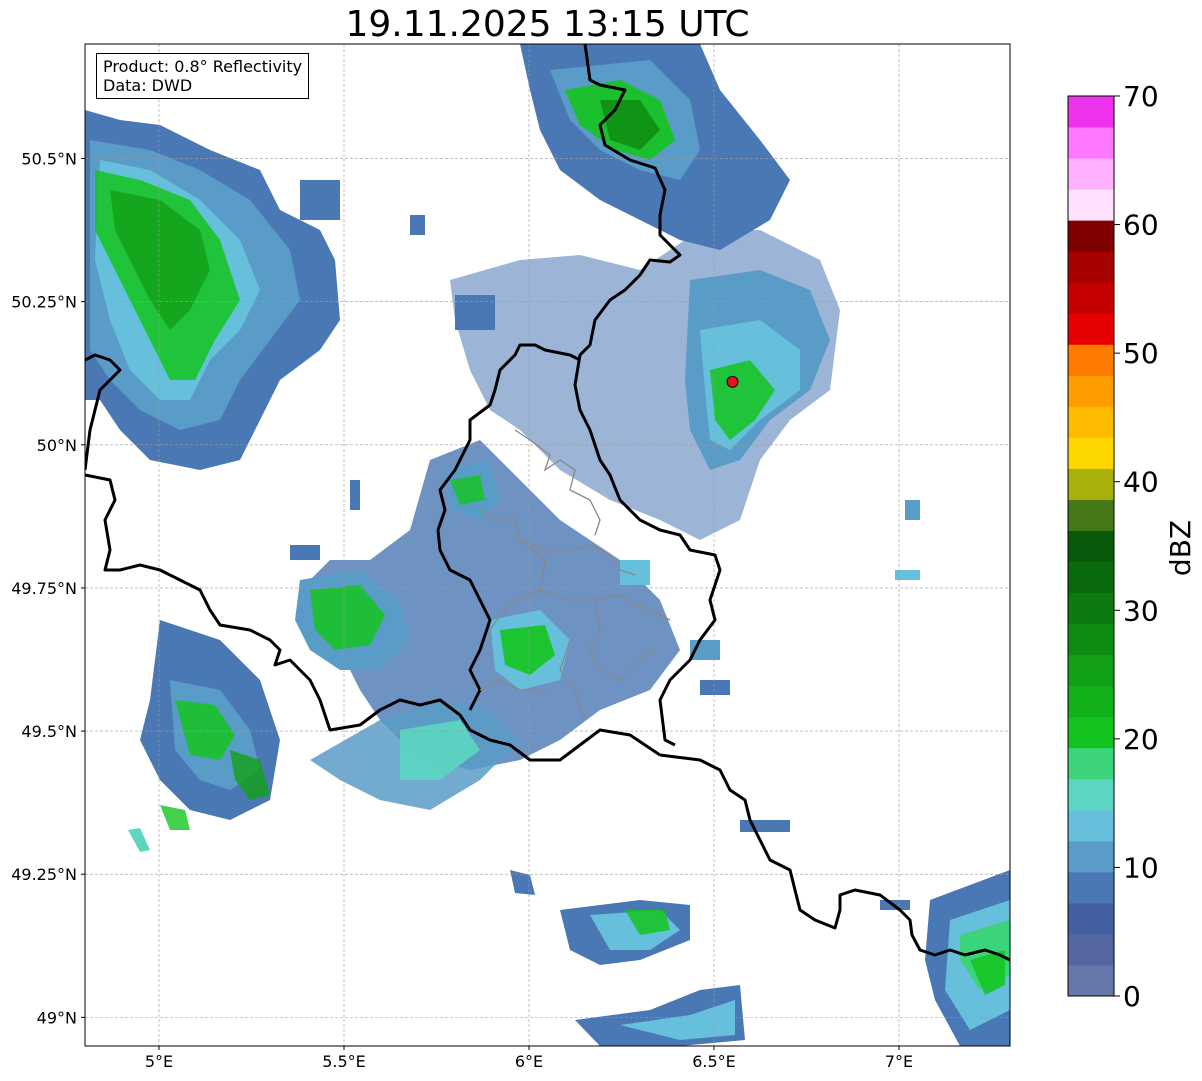 This screenshot has width=1202, height=1081. What do you see at coordinates (714, 1061) in the screenshot?
I see `lon-tick-label: 6.5°E` at bounding box center [714, 1061].